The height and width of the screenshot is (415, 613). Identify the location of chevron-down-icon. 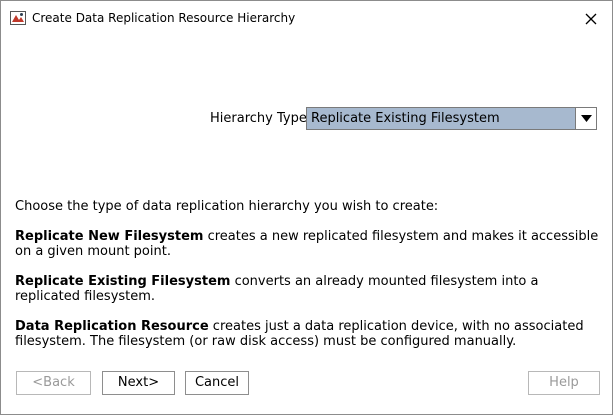
(586, 118).